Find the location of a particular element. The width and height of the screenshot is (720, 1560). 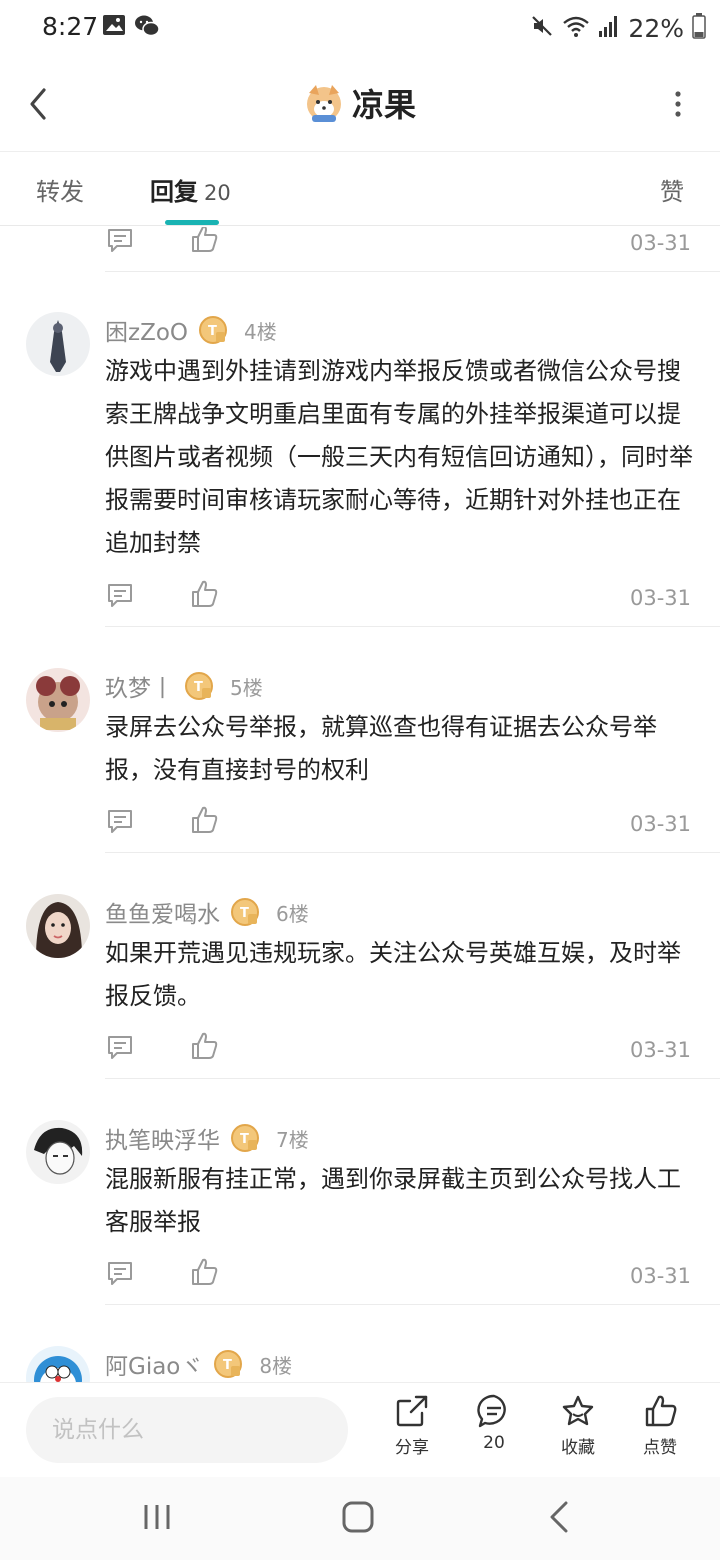

comment-bubble-icon is located at coordinates (491, 1411).